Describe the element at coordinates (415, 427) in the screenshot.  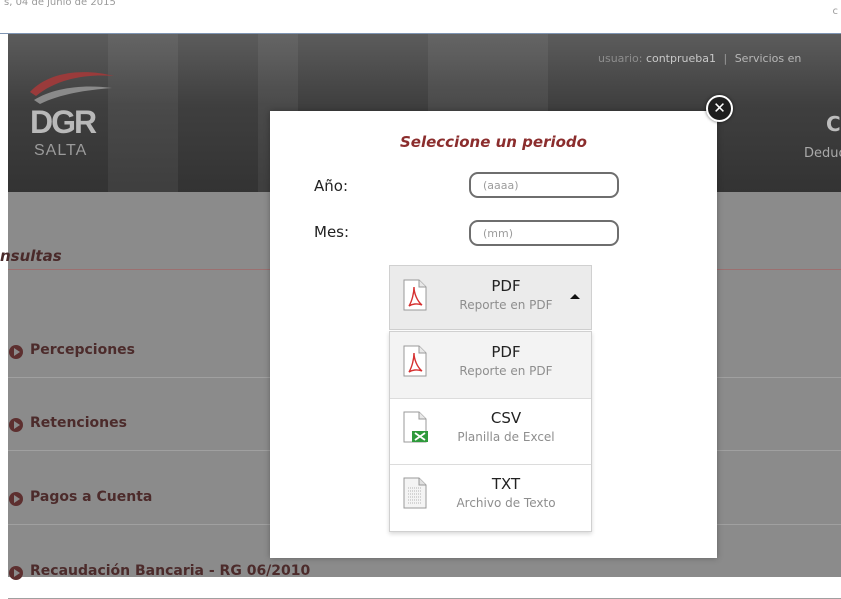
I see `excel-file-icon` at that location.